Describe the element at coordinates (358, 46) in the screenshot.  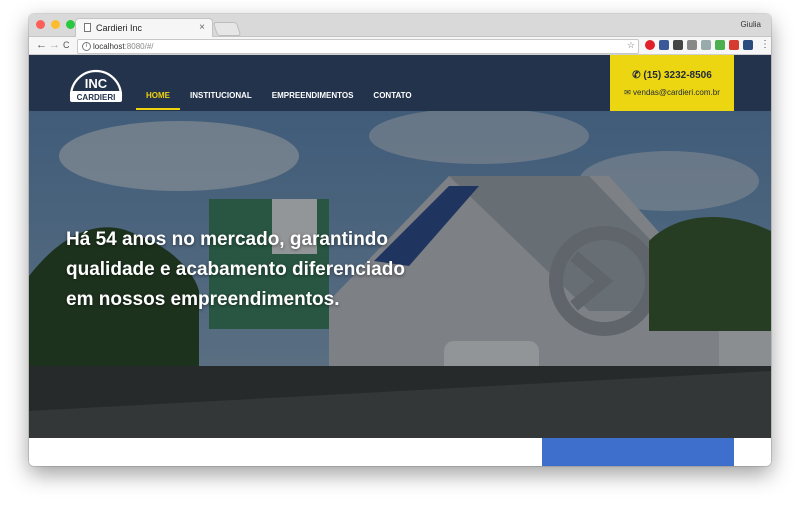
I see `address-bar: i localhost:8080/#/ ☆` at that location.